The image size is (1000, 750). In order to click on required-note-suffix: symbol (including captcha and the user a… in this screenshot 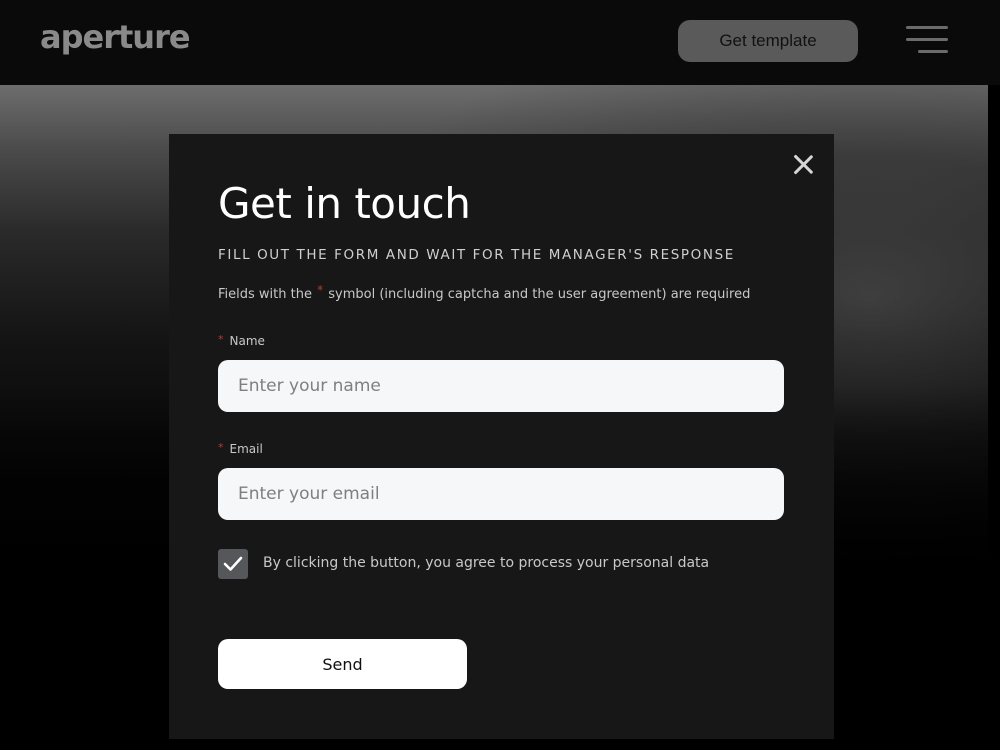, I will do `click(539, 294)`.